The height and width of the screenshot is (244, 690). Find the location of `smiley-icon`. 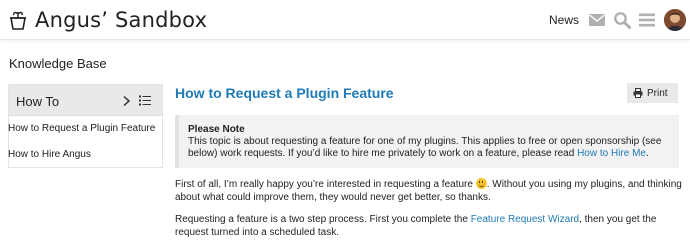

smiley-icon is located at coordinates (481, 183).